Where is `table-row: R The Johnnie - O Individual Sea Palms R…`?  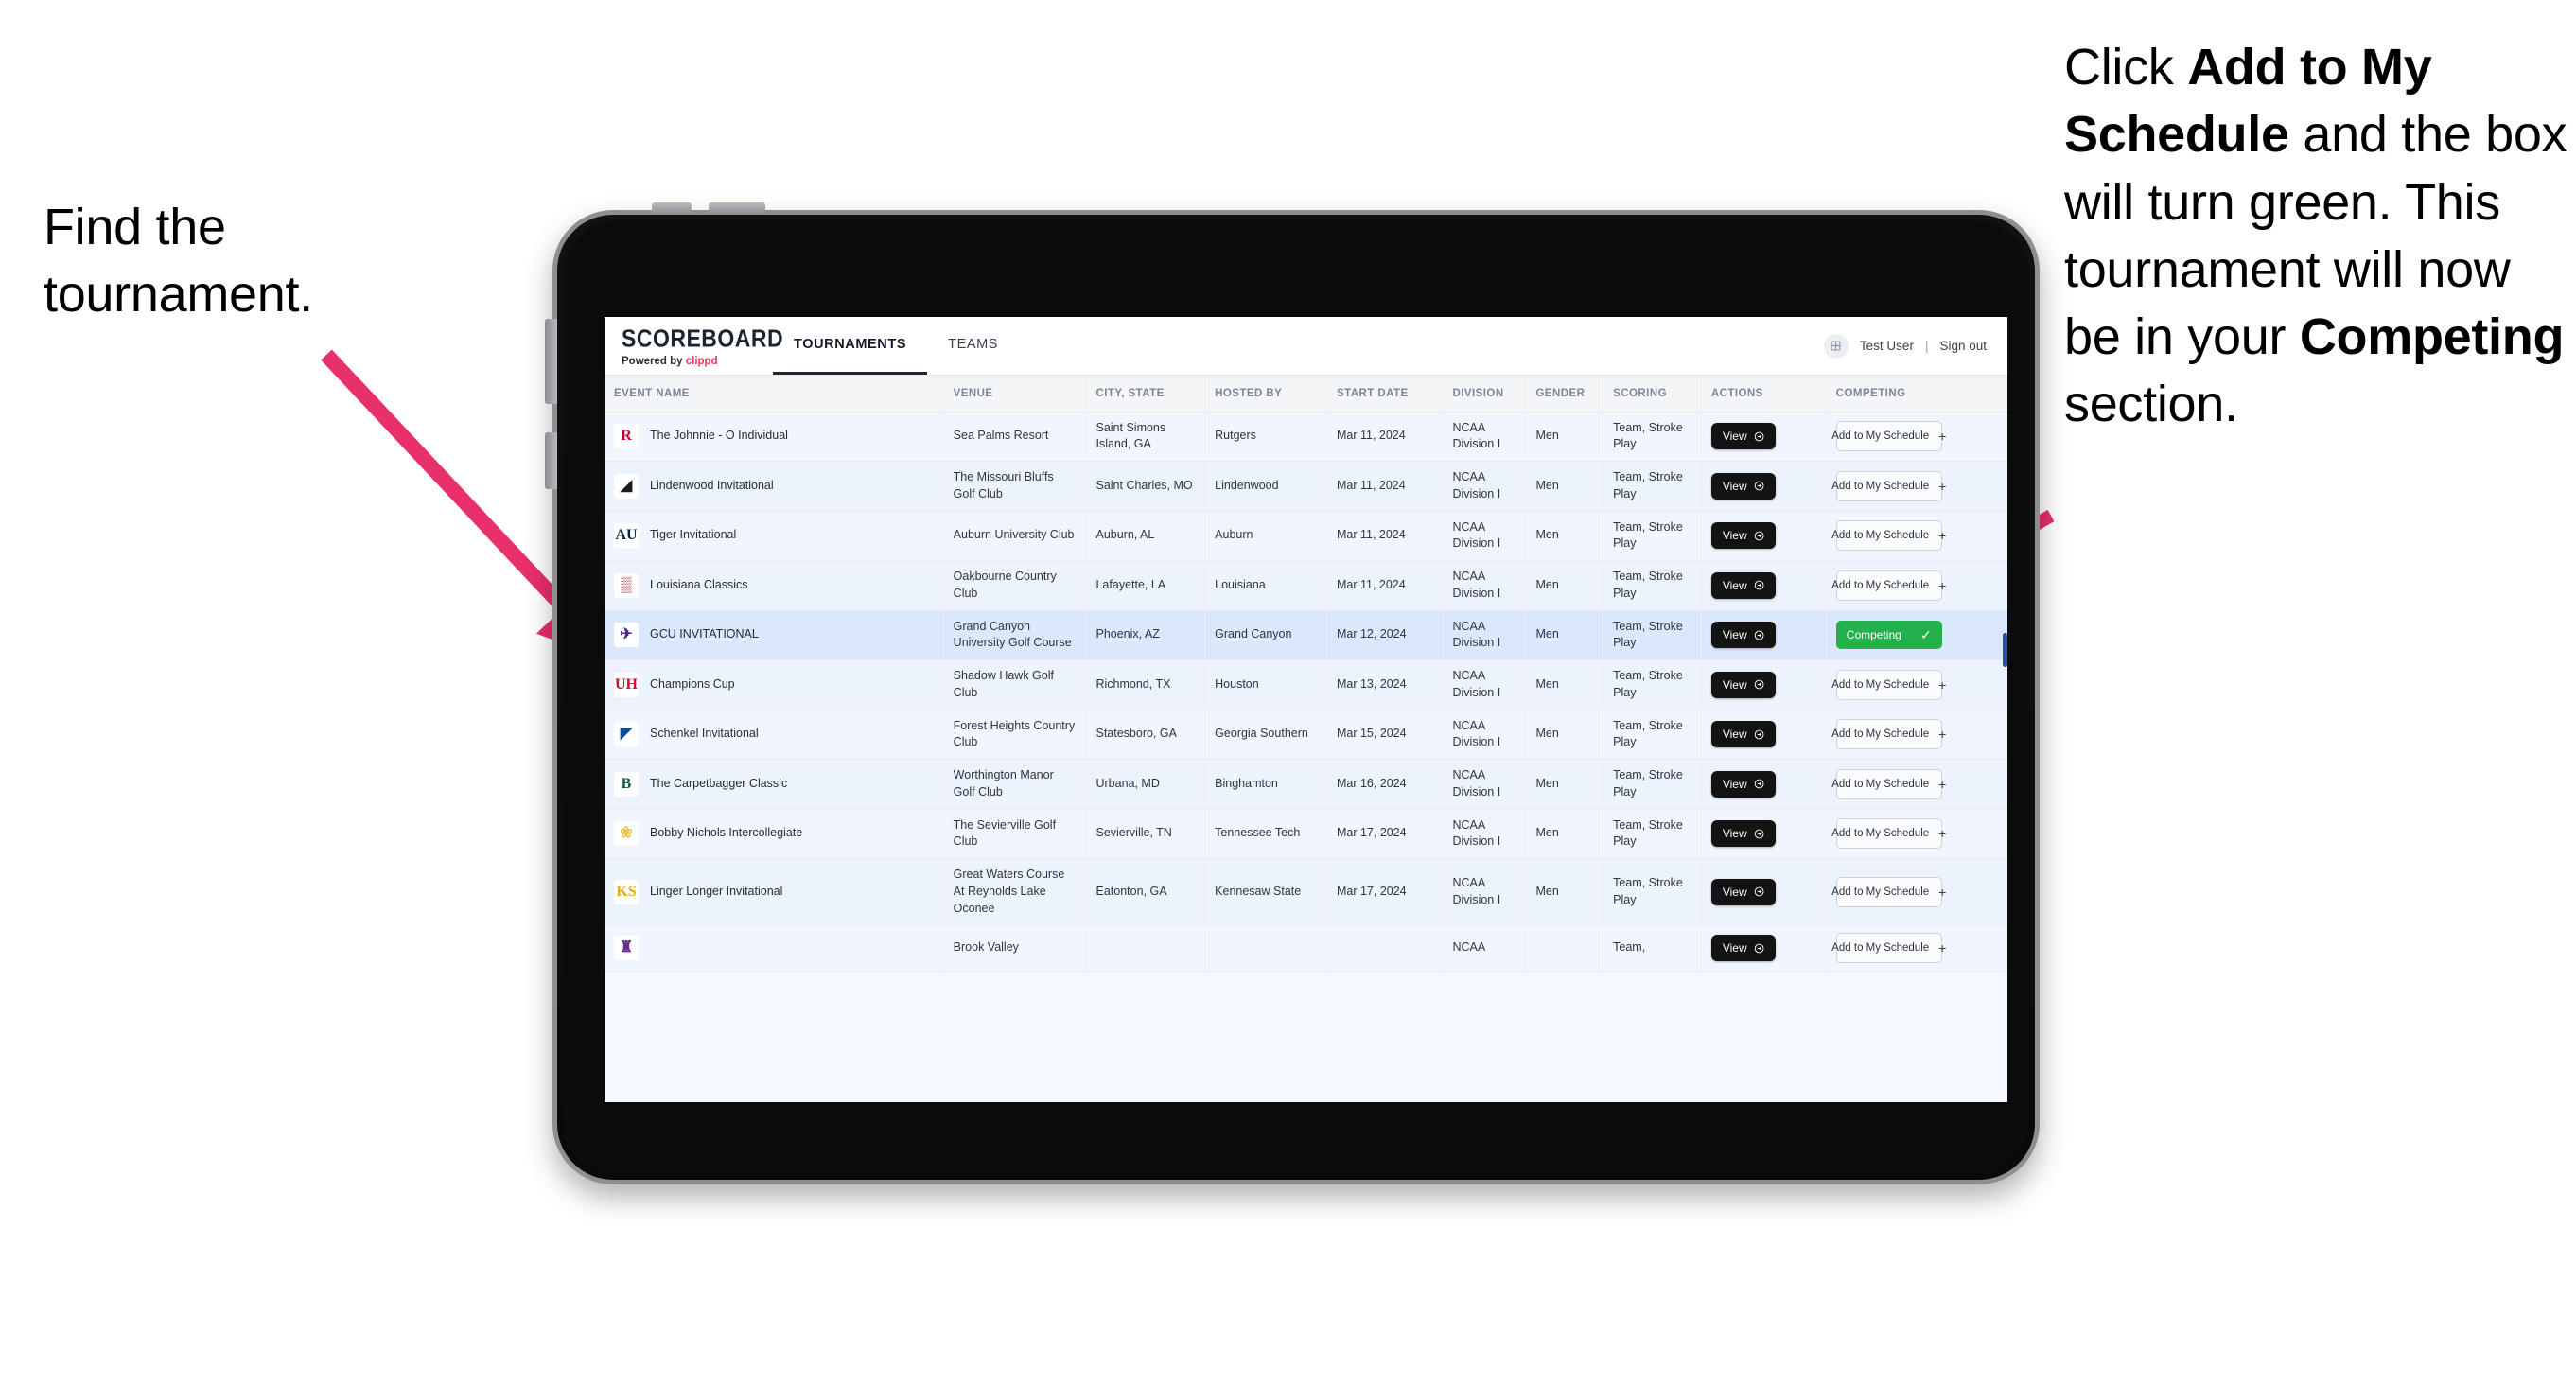
table-row: R The Johnnie - O Individual Sea Palms R… is located at coordinates (1306, 437).